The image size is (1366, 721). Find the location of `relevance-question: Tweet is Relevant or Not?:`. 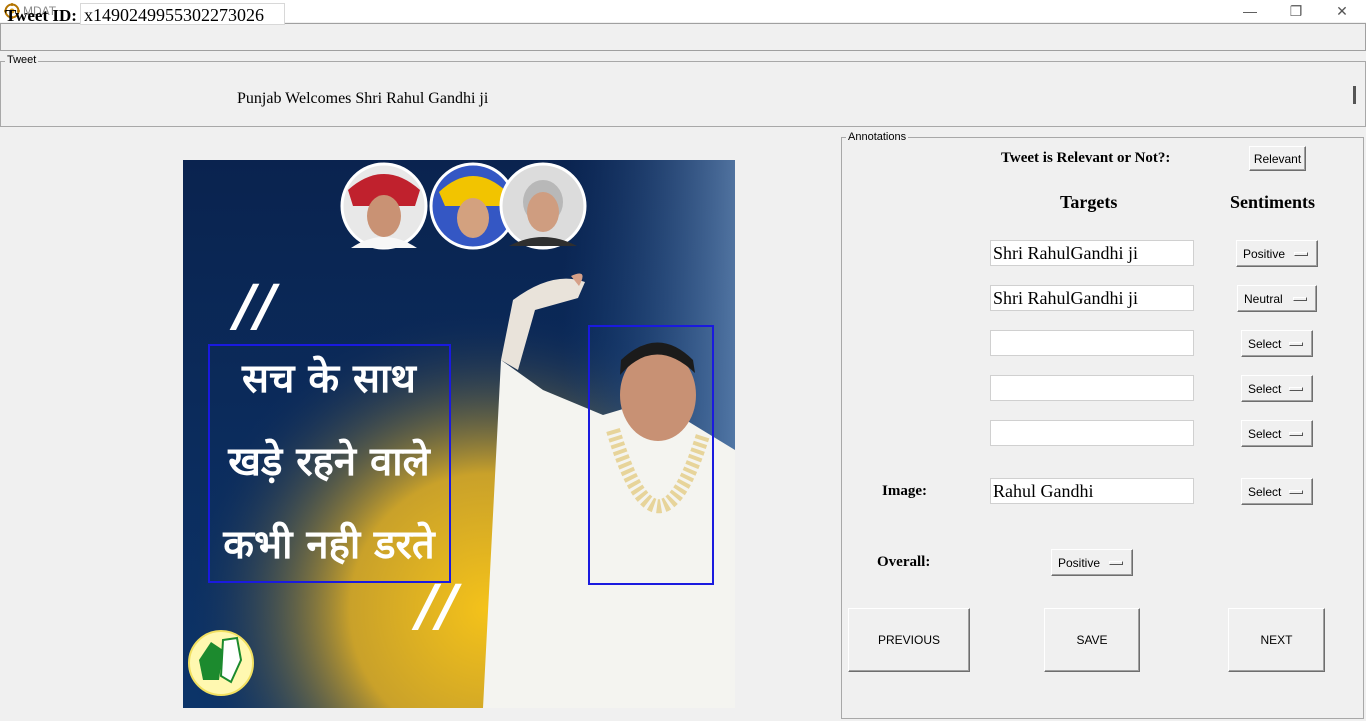

relevance-question: Tweet is Relevant or Not?: is located at coordinates (1086, 158).